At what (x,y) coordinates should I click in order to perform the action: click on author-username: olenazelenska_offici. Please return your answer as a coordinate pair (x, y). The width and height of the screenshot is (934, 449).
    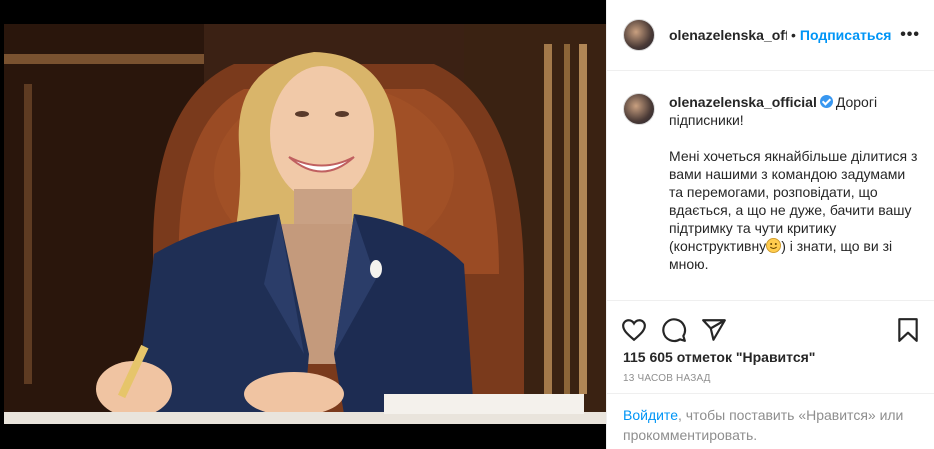
    Looking at the image, I should click on (728, 35).